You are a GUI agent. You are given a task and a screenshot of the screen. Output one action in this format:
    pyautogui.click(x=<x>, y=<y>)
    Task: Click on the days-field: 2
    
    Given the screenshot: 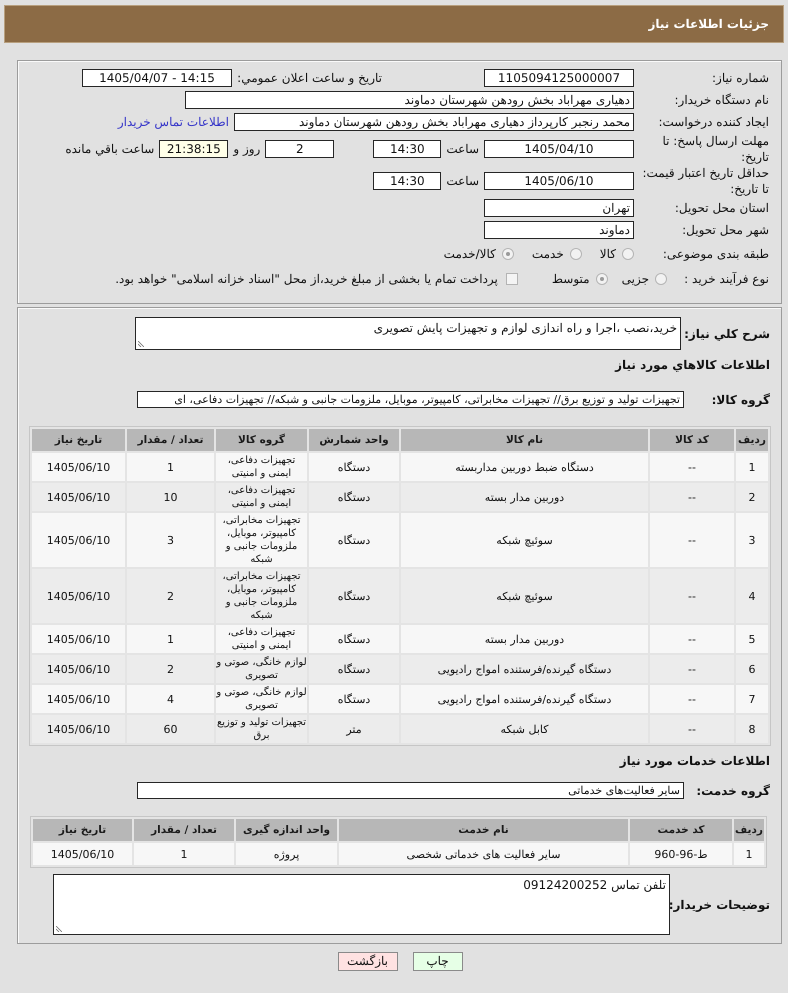 What is the action you would take?
    pyautogui.click(x=299, y=149)
    